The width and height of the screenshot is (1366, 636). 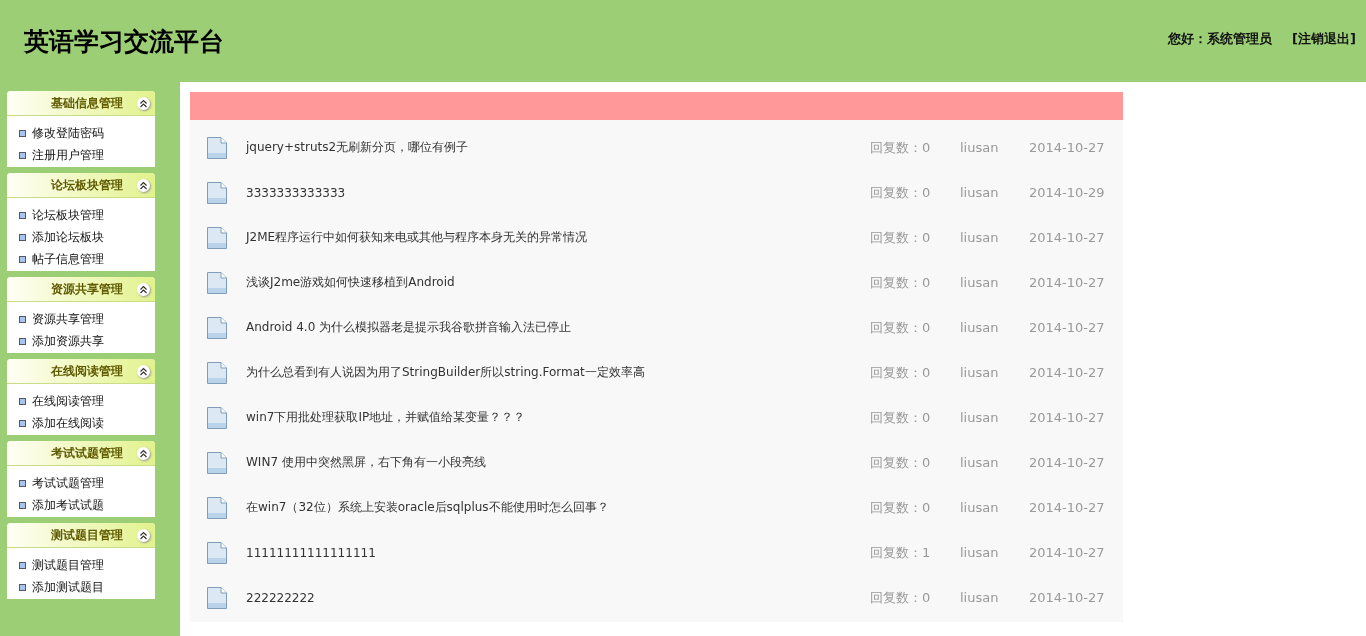 I want to click on post-title-link: 3333333333333, so click(x=558, y=192).